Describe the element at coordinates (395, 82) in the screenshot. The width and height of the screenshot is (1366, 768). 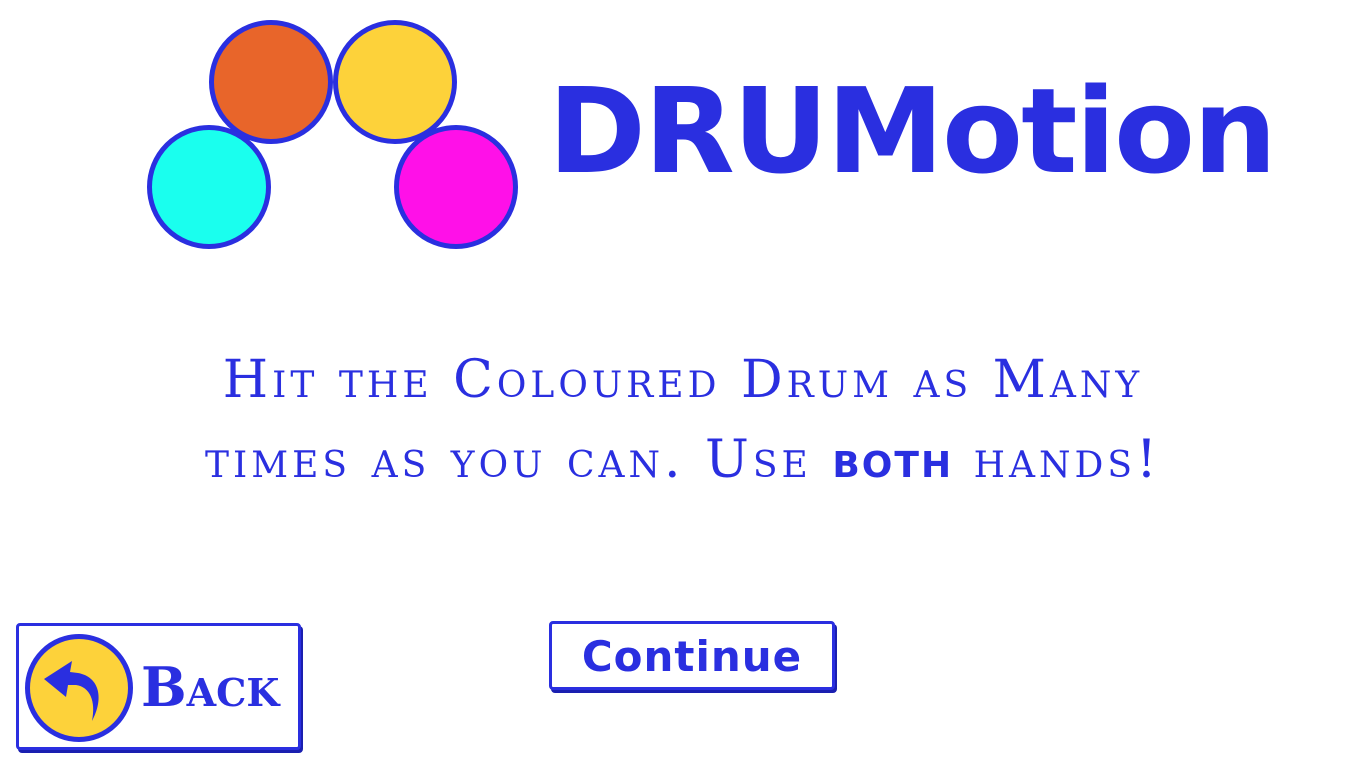
I see `yellow-drum-icon` at that location.